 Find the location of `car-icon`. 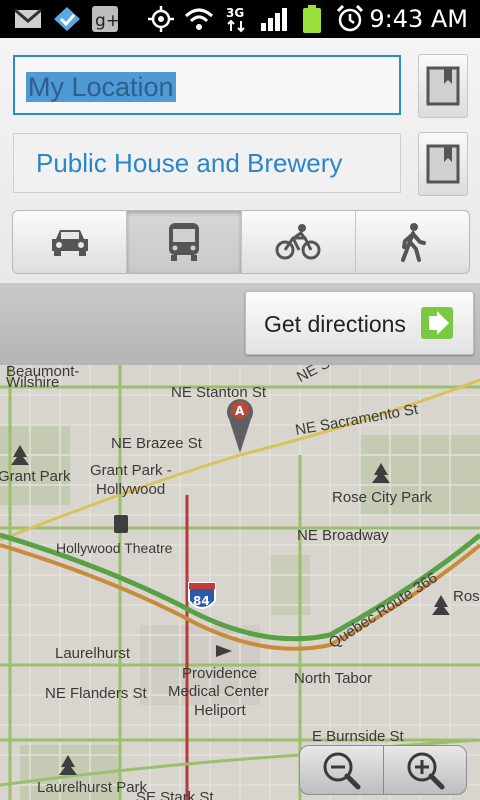

car-icon is located at coordinates (69, 243).